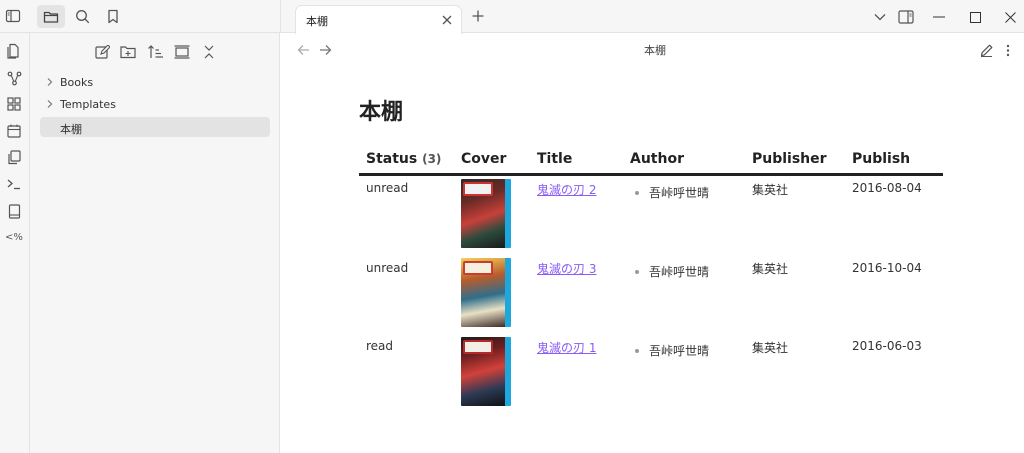 This screenshot has width=1024, height=453. Describe the element at coordinates (13, 16) in the screenshot. I see `sidebar-toggle-icon` at that location.